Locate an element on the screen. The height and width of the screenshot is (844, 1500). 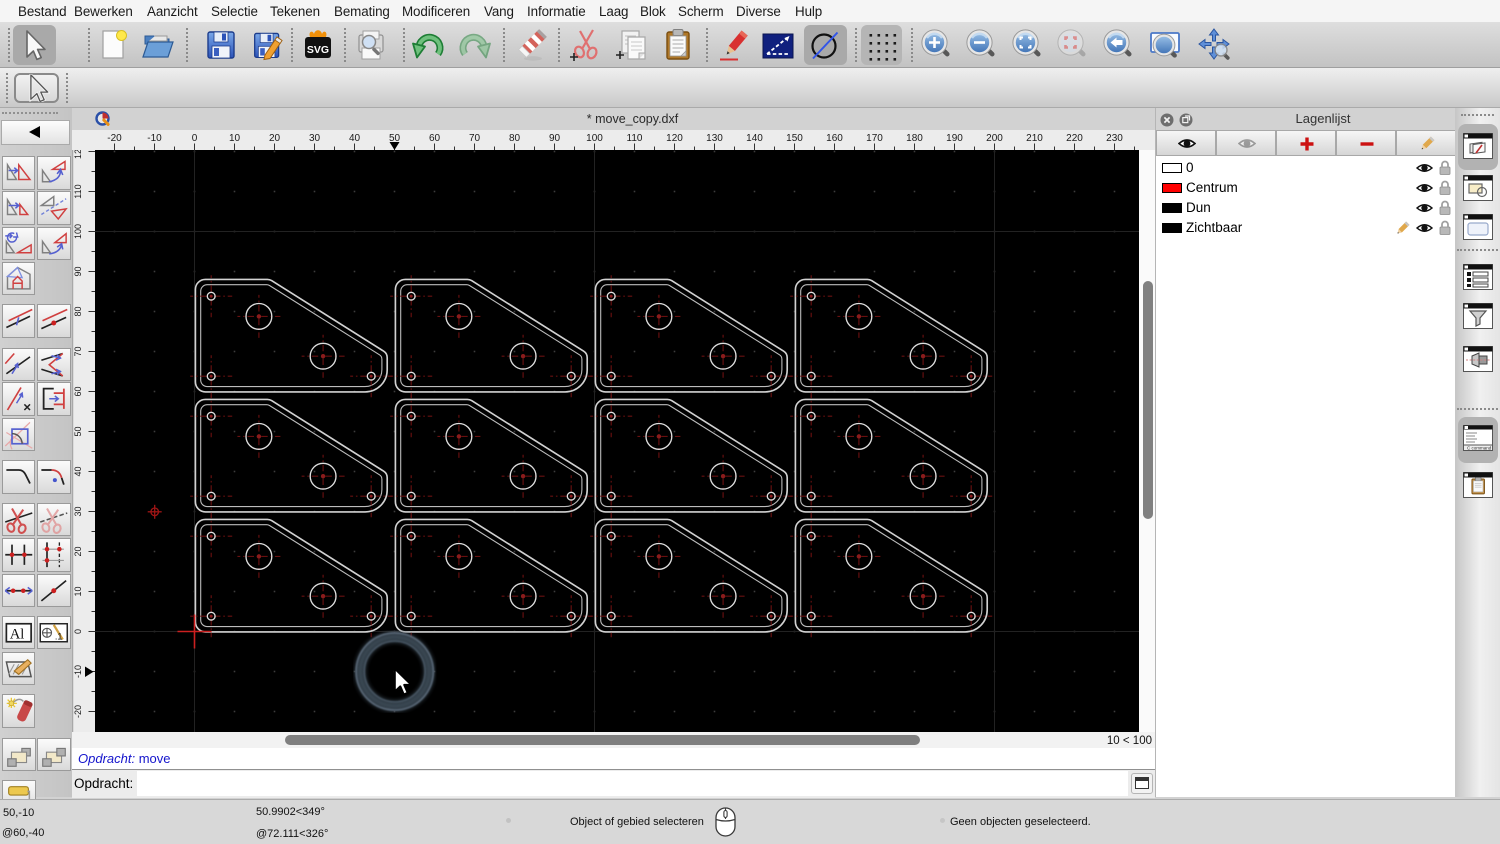
svg-text: 230 is located at coordinates (1114, 138).